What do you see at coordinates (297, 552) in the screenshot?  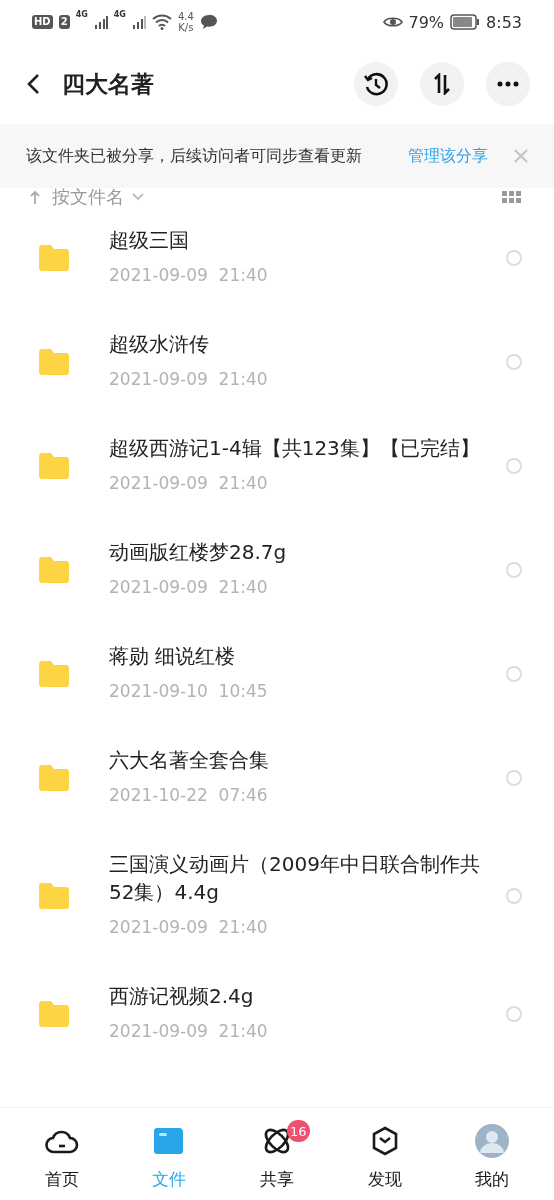 I see `folder-name: 动画版红楼梦28.7g` at bounding box center [297, 552].